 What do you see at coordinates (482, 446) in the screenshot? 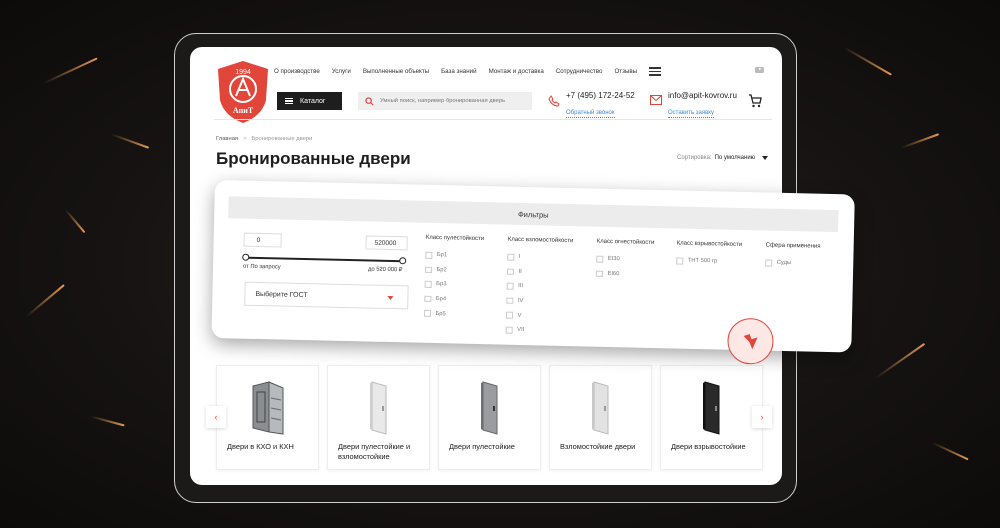
I see `product-name: Двери пулестойкие` at bounding box center [482, 446].